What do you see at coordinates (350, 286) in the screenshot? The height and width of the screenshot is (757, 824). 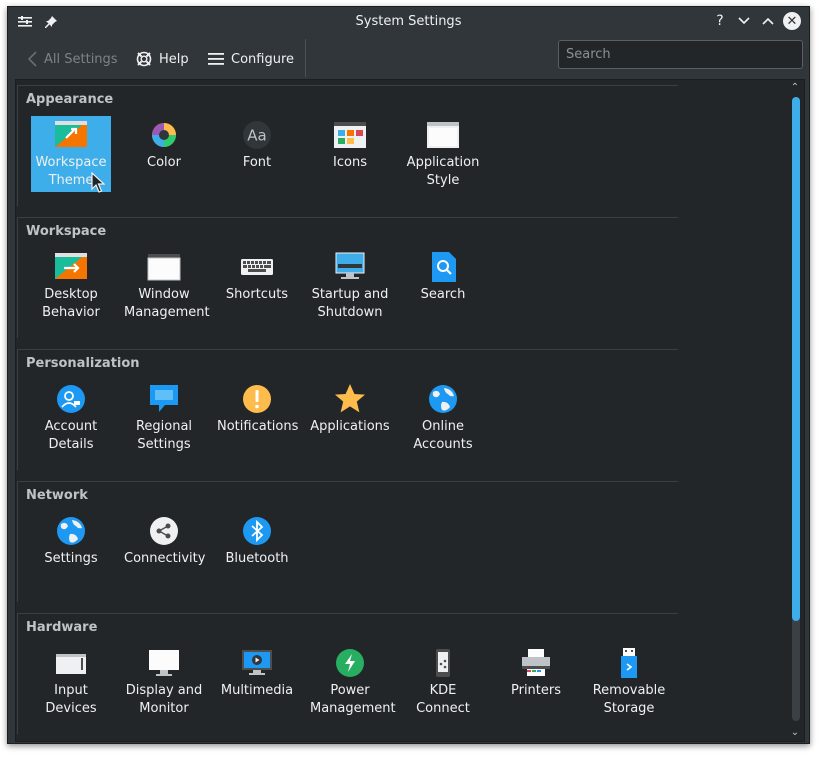 I see `category-item-startup-shutdown: Startup and Shutdown` at bounding box center [350, 286].